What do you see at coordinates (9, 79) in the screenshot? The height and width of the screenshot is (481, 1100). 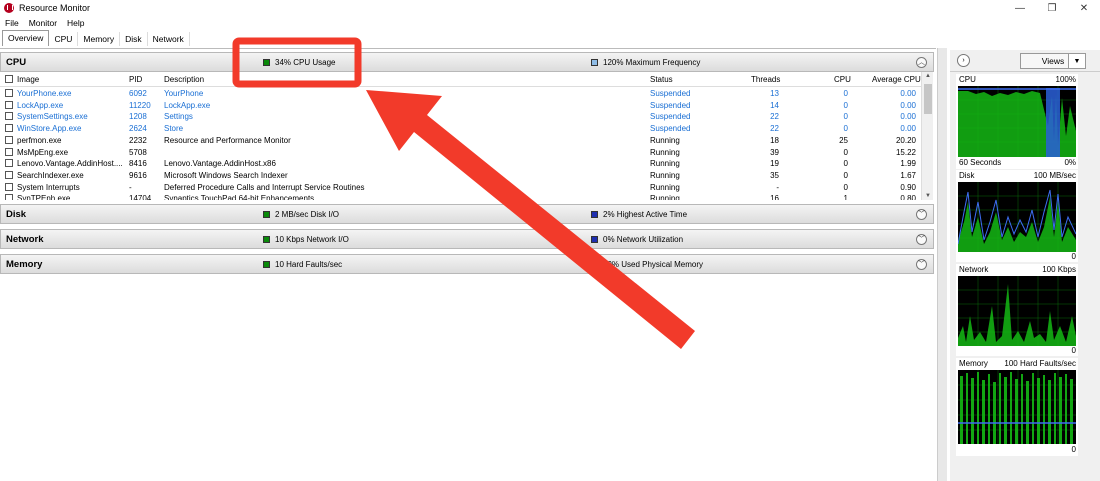 I see `select-all-checkbox` at bounding box center [9, 79].